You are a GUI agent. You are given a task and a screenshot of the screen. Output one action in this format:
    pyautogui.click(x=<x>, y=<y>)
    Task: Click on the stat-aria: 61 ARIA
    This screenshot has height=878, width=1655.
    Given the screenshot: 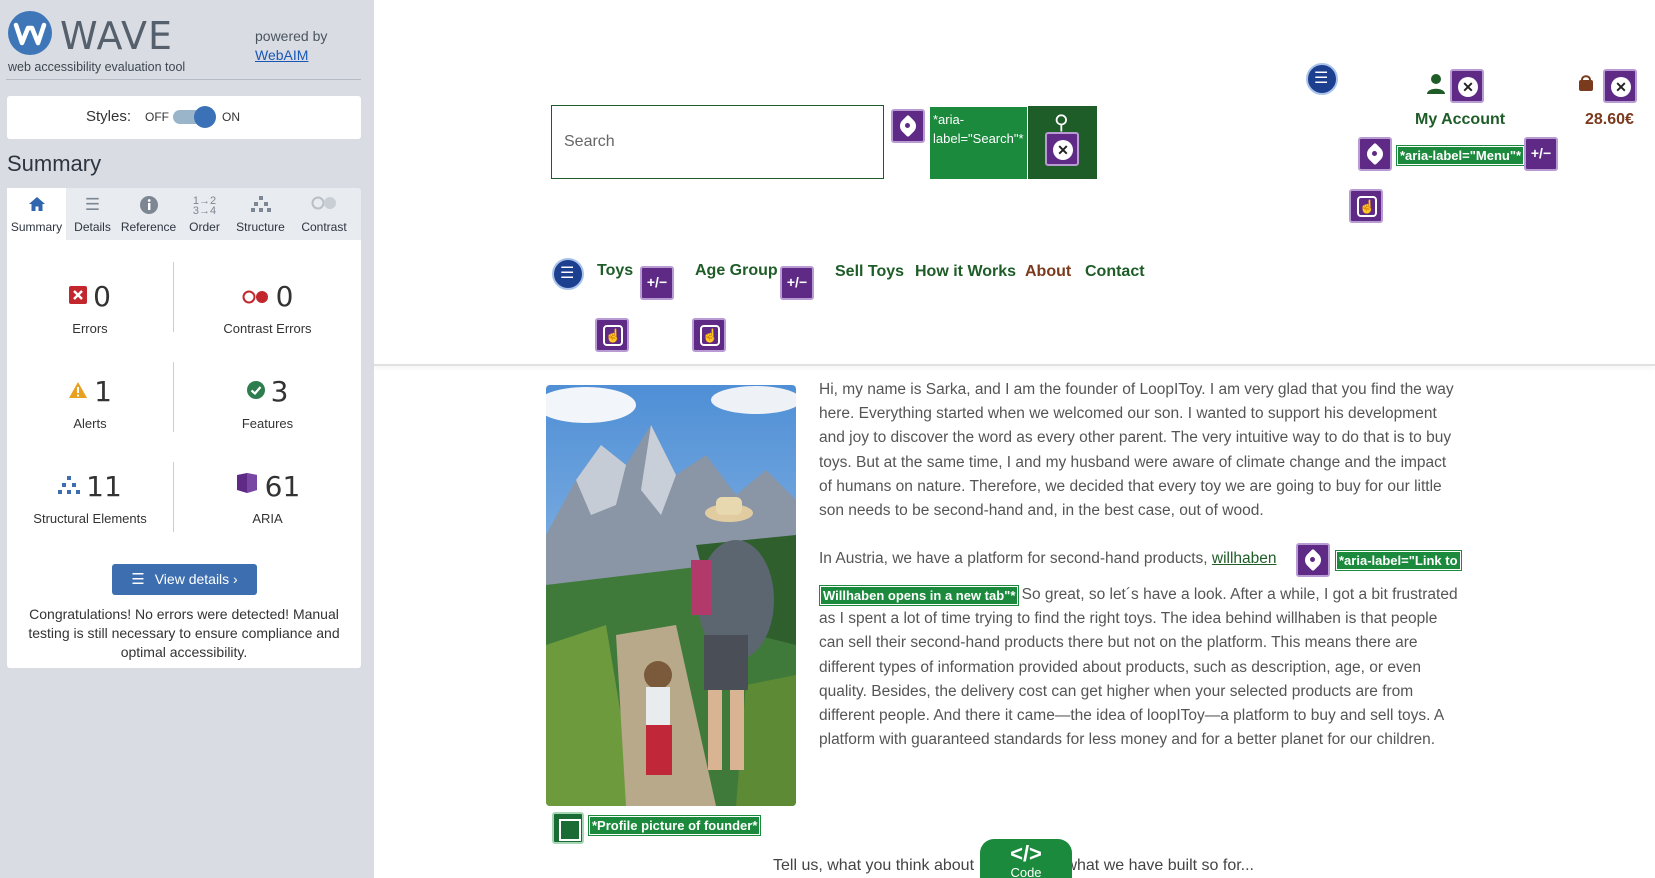 What is the action you would take?
    pyautogui.click(x=267, y=498)
    